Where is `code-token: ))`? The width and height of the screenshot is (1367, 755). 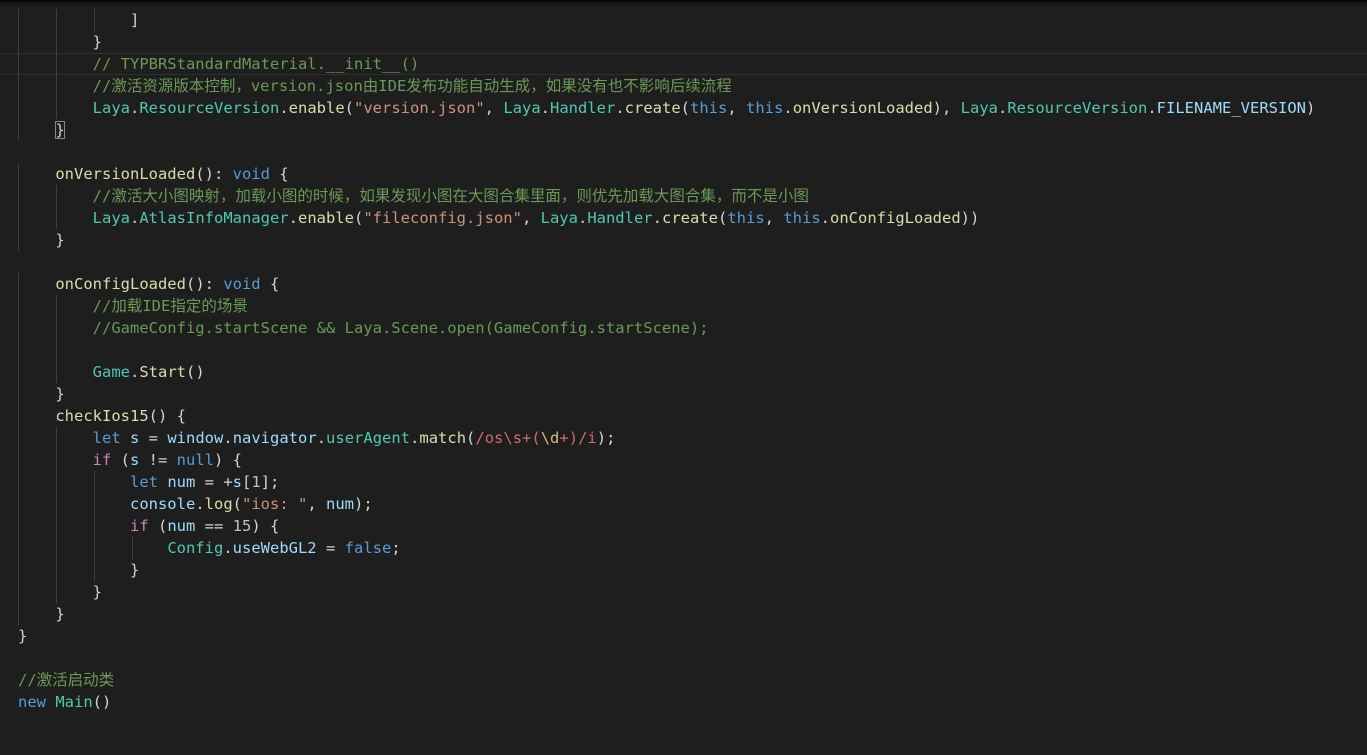
code-token: )) is located at coordinates (970, 218).